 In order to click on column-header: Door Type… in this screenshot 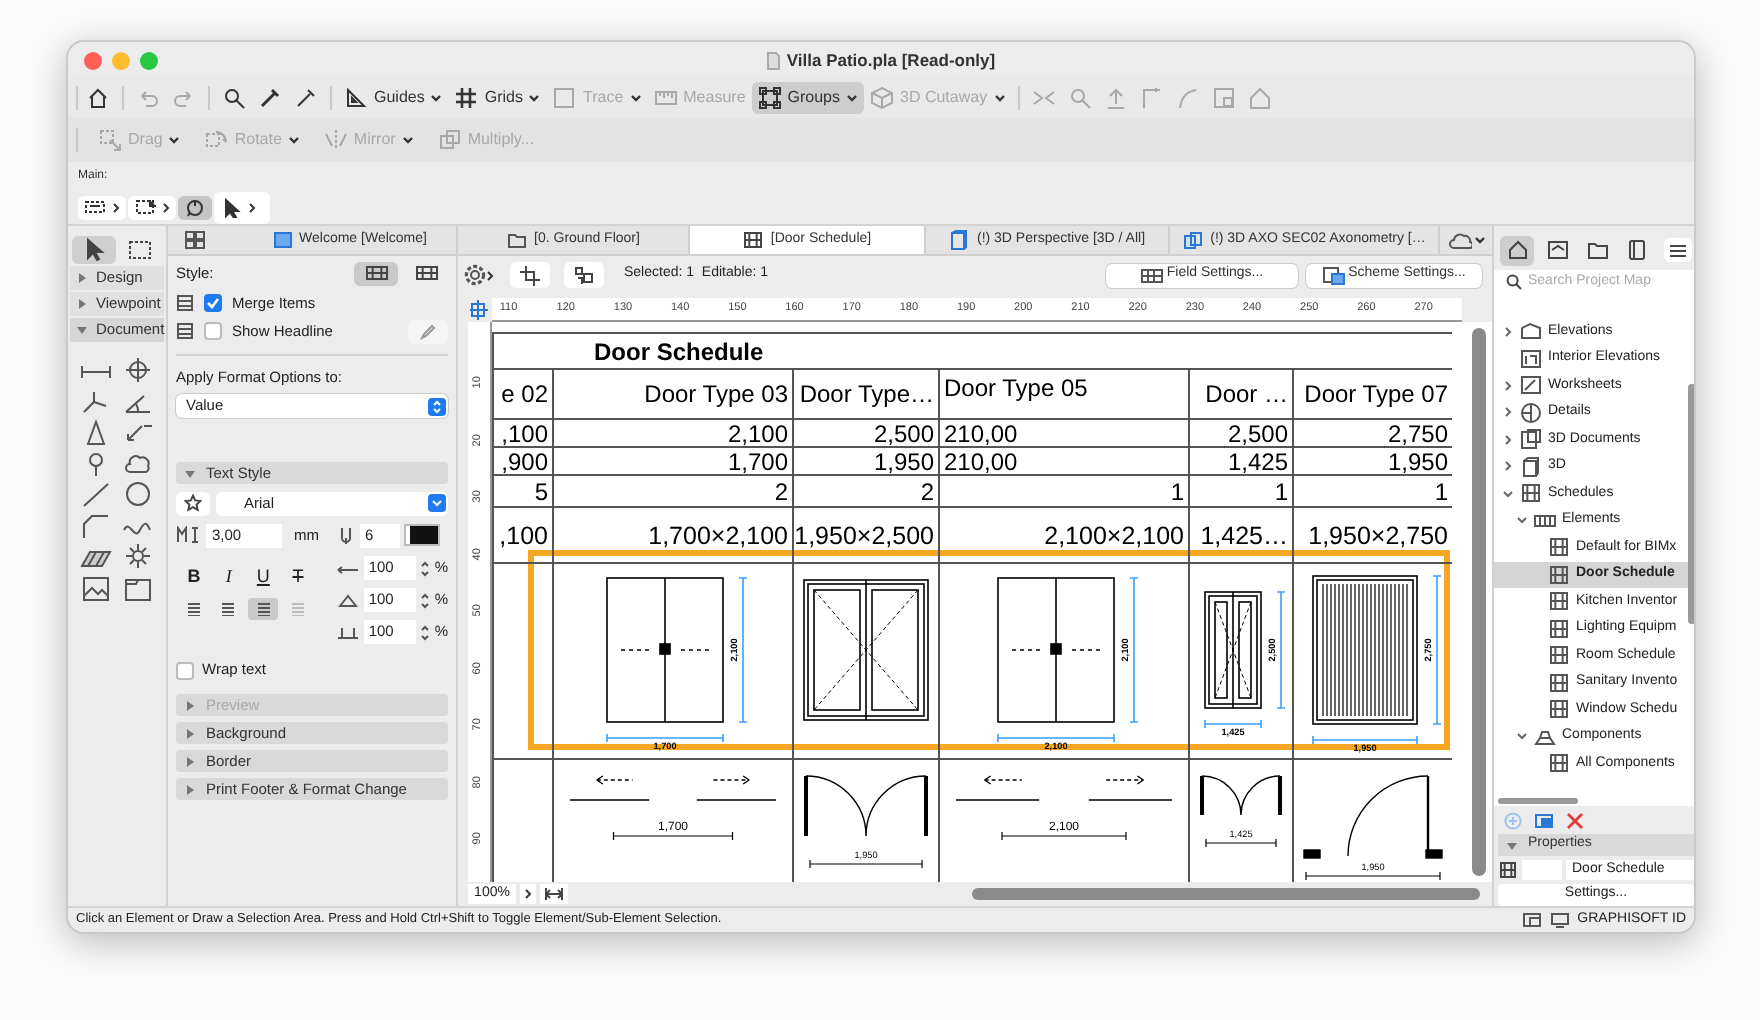, I will do `click(867, 395)`.